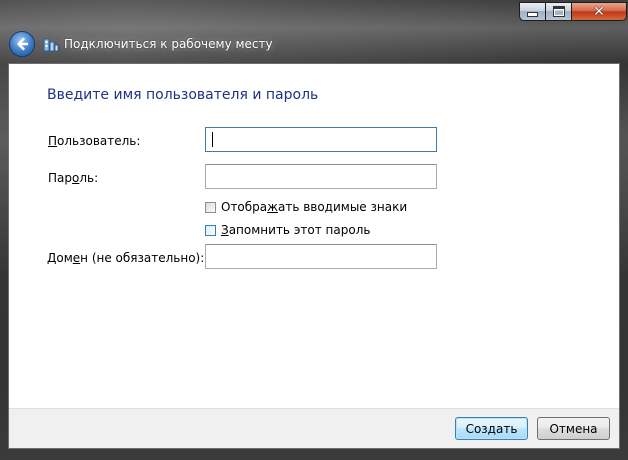 This screenshot has width=628, height=460. I want to click on dialog-footer: Создать Отмена, so click(314, 428).